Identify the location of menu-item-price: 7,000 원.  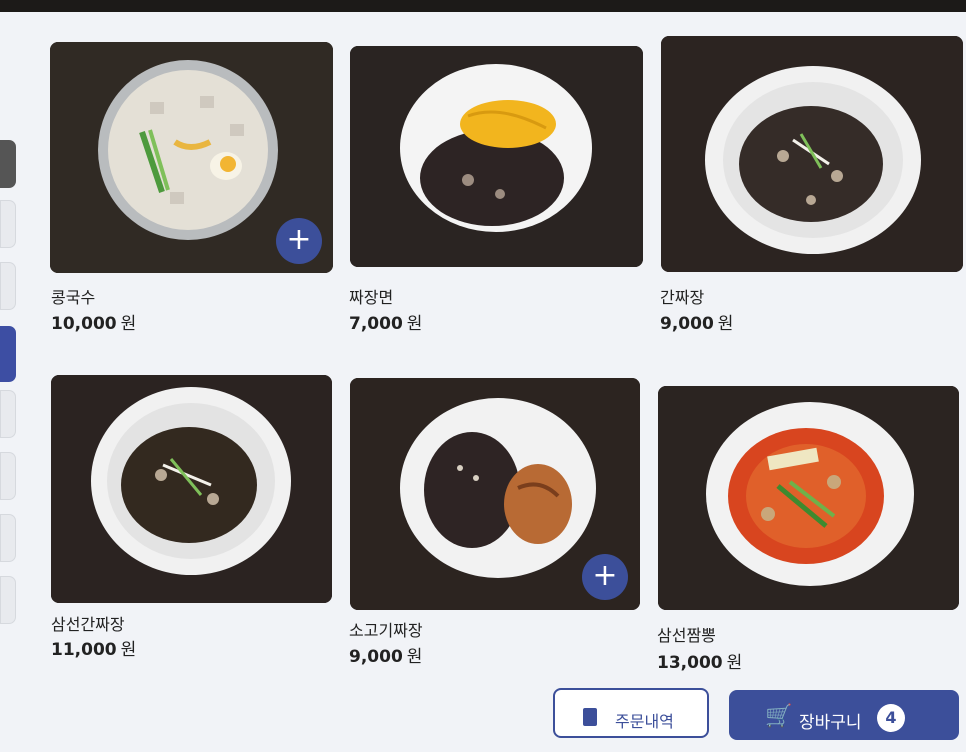
(386, 324).